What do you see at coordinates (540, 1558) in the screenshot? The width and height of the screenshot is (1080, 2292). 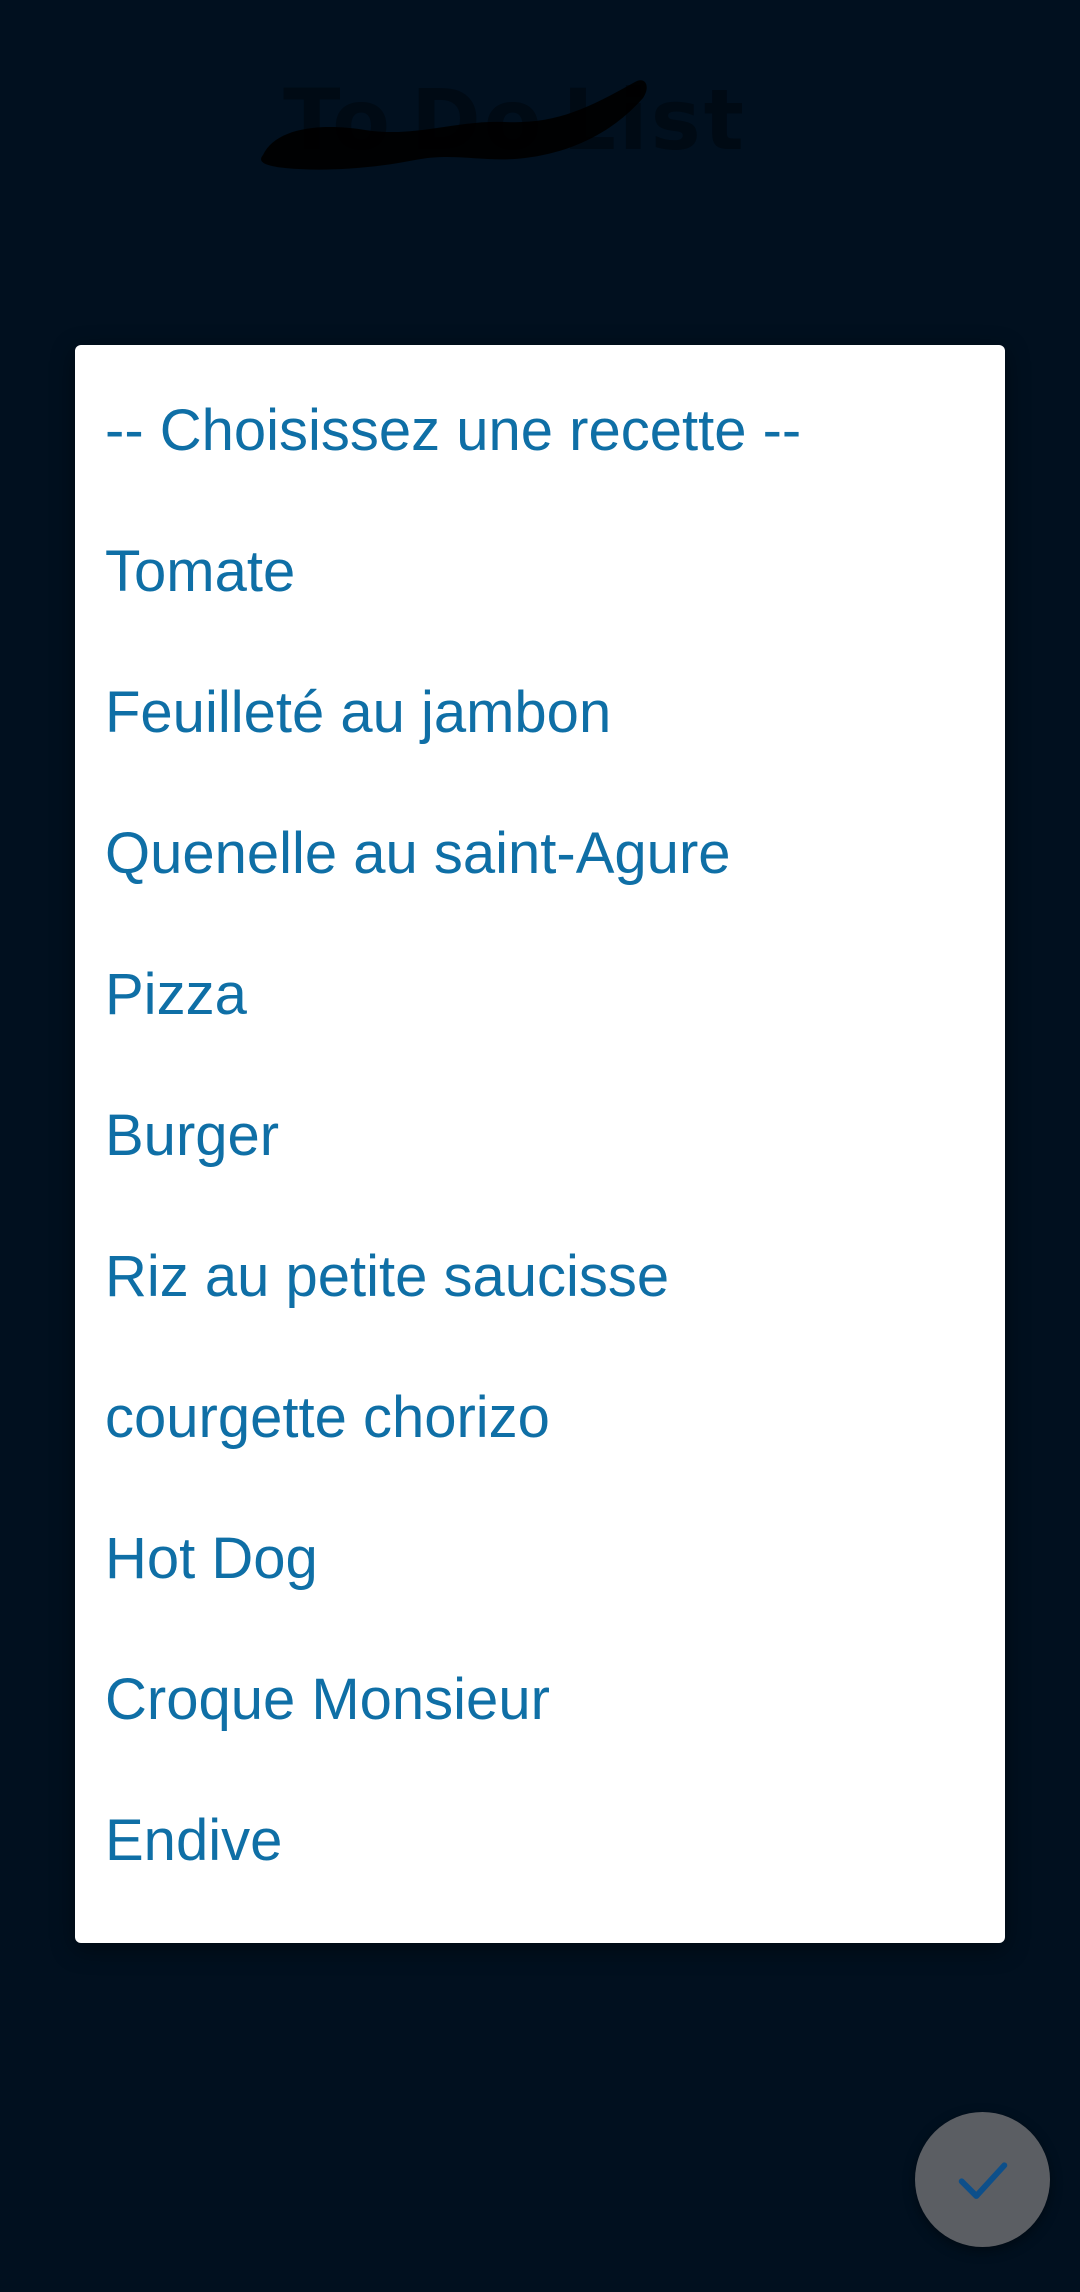 I see `option-hot-dog: Hot Dog` at bounding box center [540, 1558].